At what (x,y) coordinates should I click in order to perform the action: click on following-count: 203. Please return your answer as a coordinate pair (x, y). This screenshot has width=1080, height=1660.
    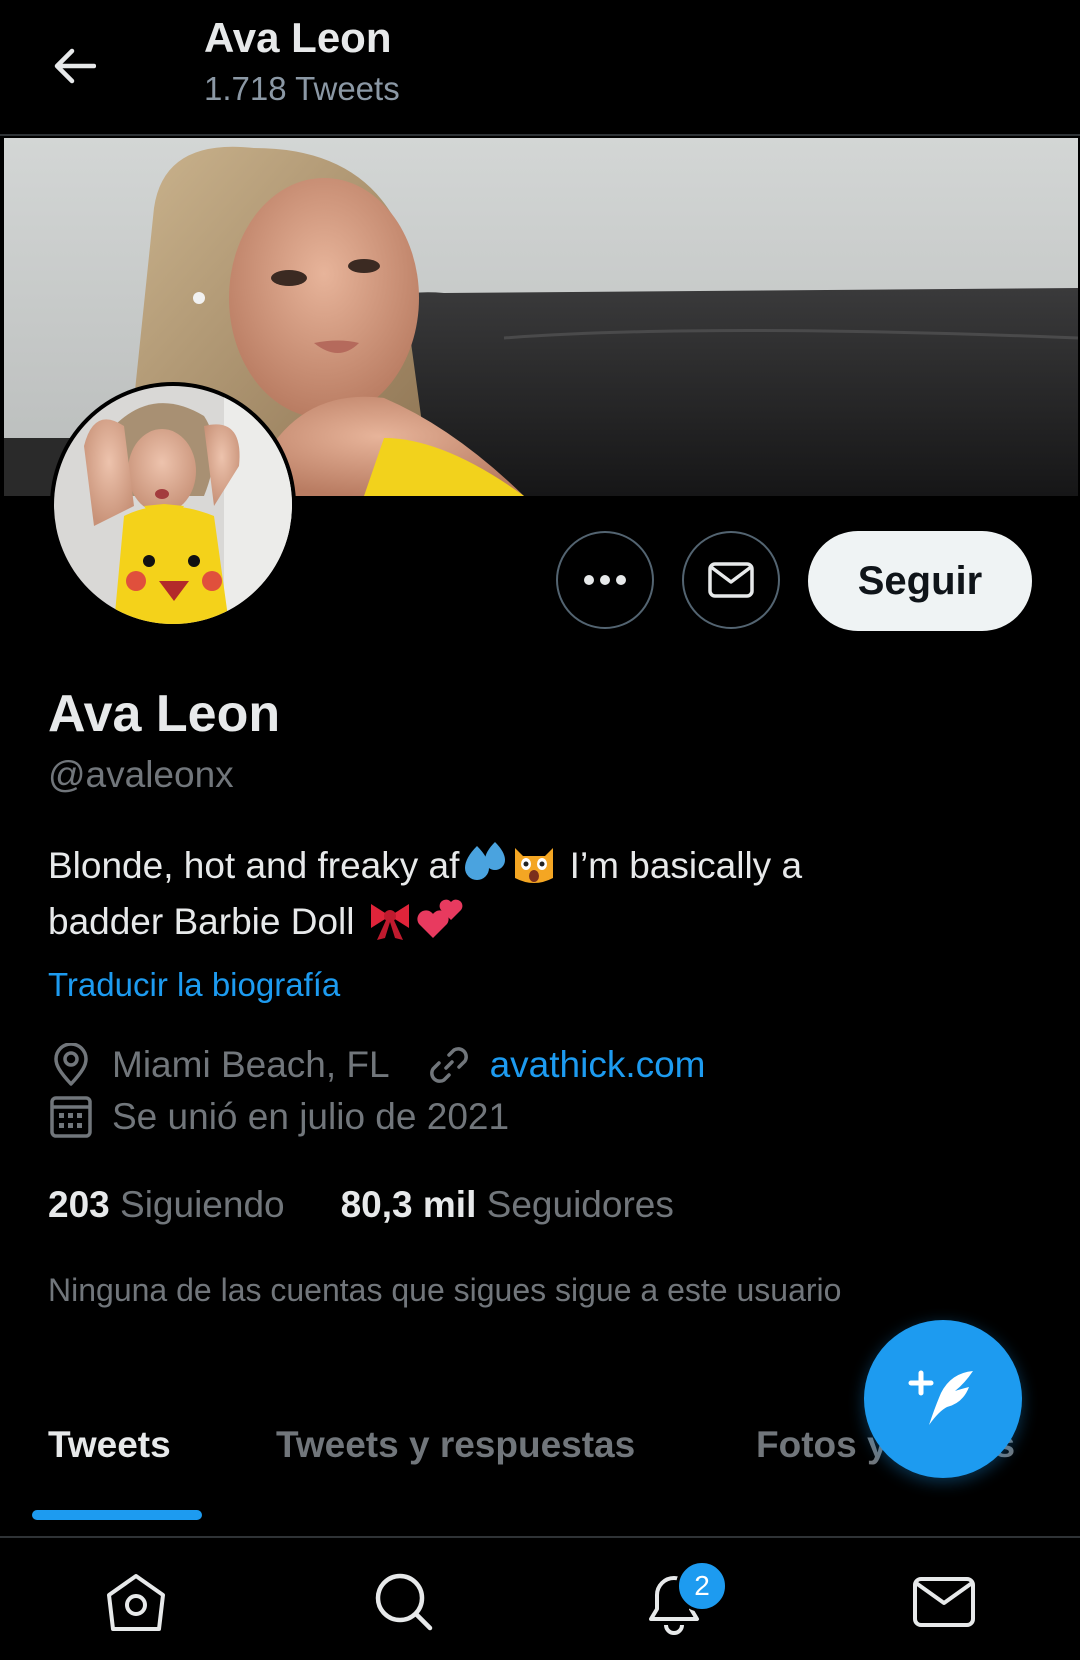
    Looking at the image, I should click on (79, 1204).